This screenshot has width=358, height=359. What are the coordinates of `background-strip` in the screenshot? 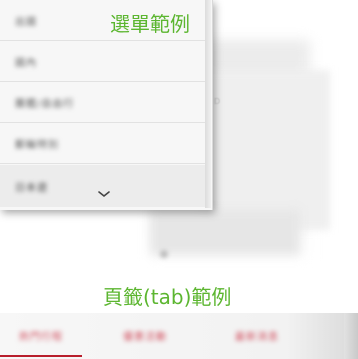 It's located at (225, 232).